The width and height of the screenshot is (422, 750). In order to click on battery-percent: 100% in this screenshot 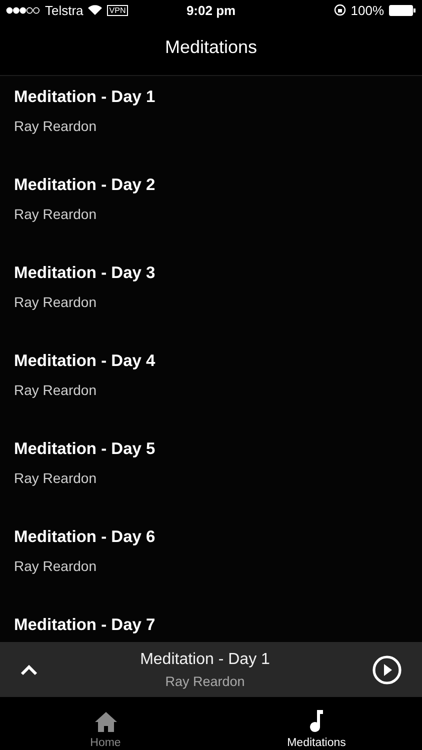, I will do `click(367, 10)`.